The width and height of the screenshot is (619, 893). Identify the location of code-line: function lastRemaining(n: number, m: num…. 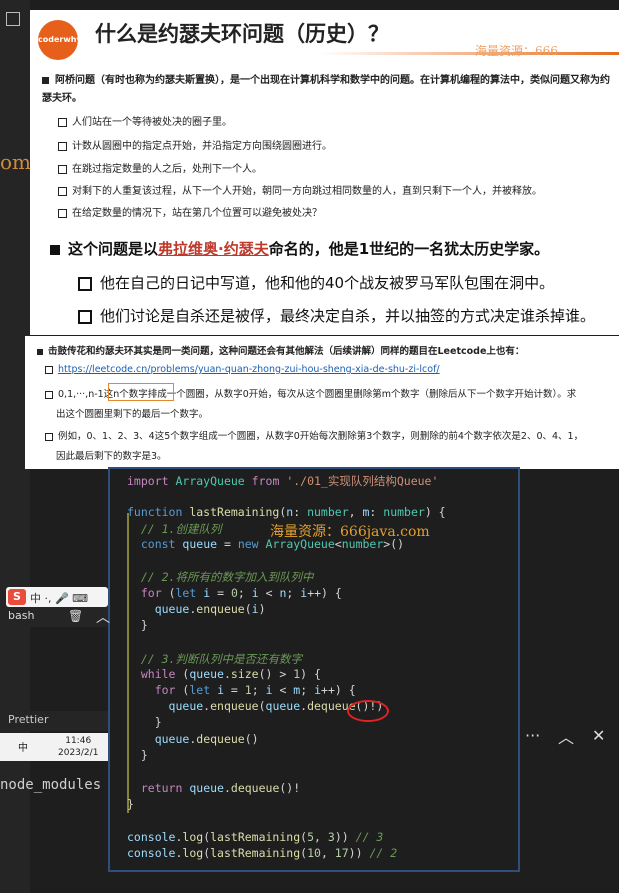
(286, 512).